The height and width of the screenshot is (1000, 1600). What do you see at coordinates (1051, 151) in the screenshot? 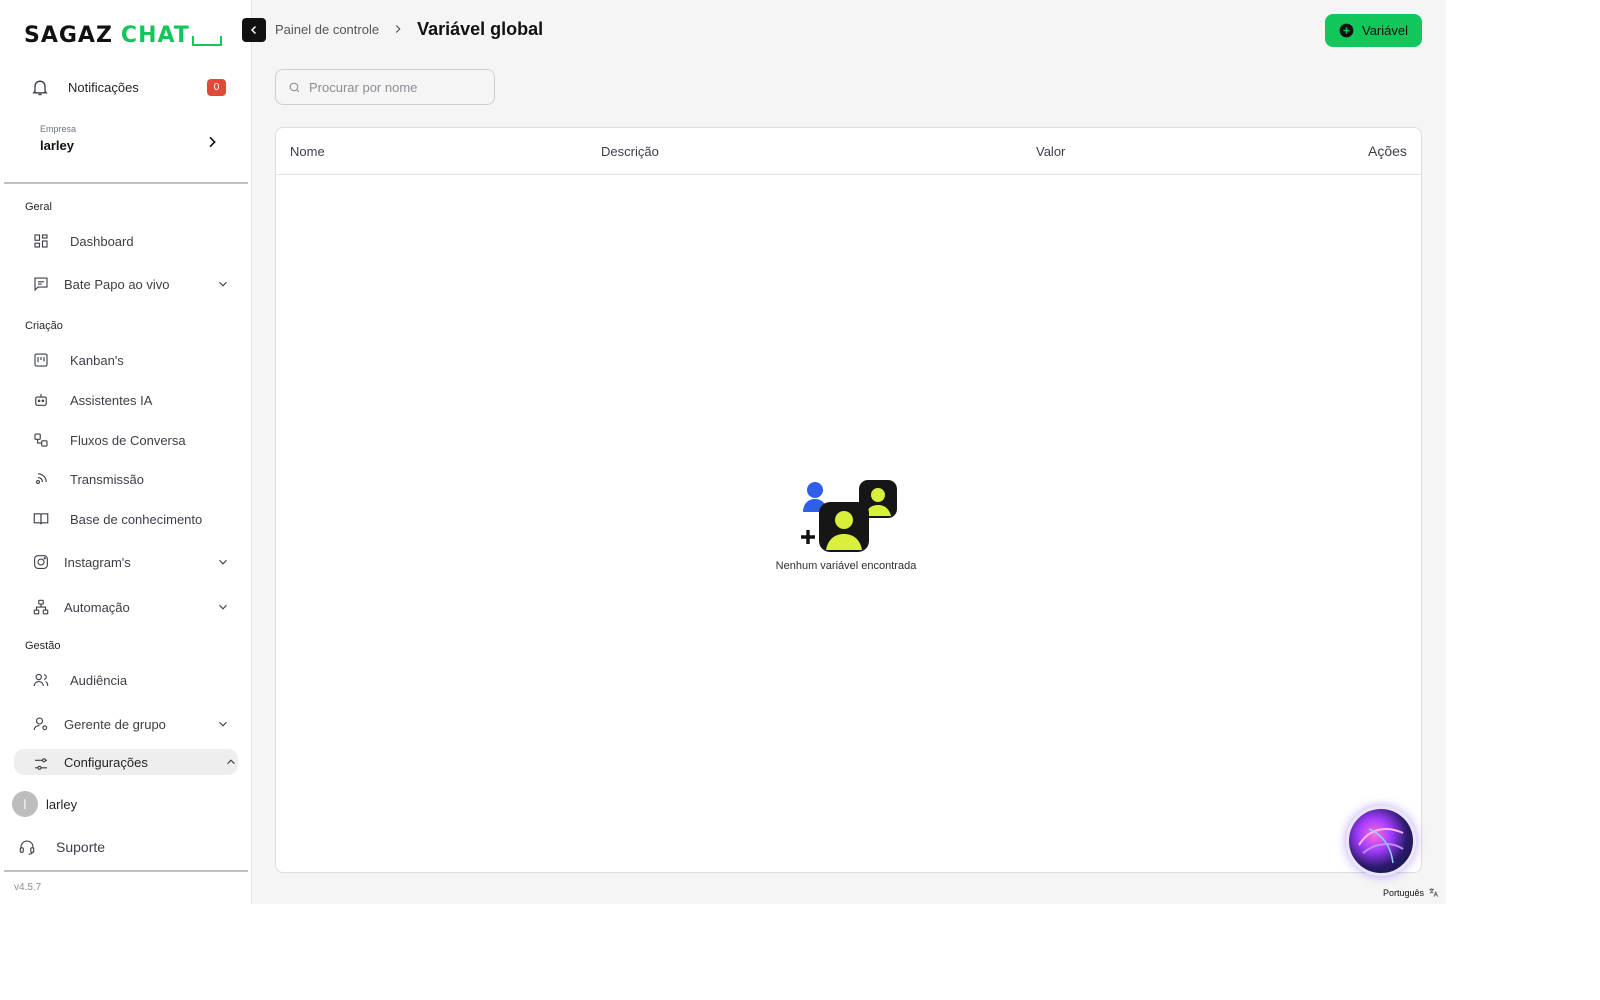
I see `column-header-value: Valor` at bounding box center [1051, 151].